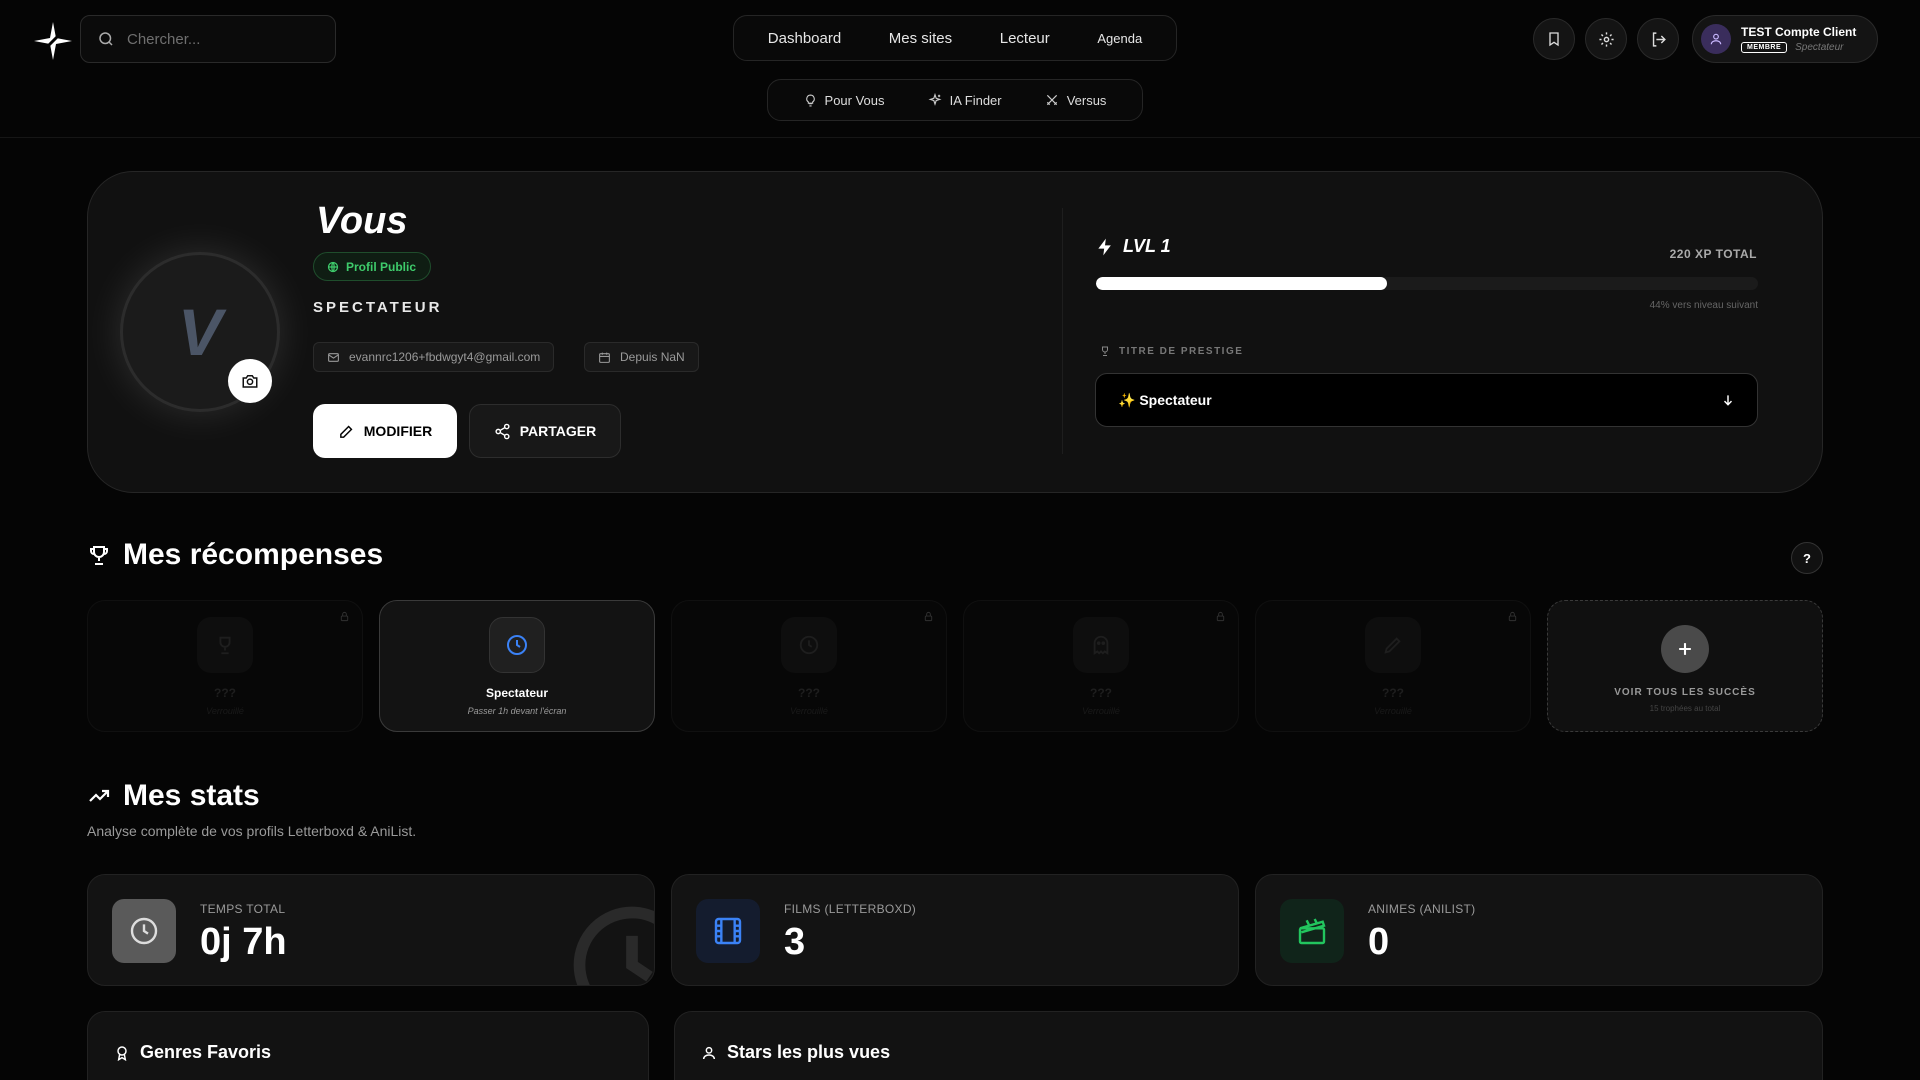 Image resolution: width=1920 pixels, height=1080 pixels. Describe the element at coordinates (1606, 39) in the screenshot. I see `settings-button` at that location.